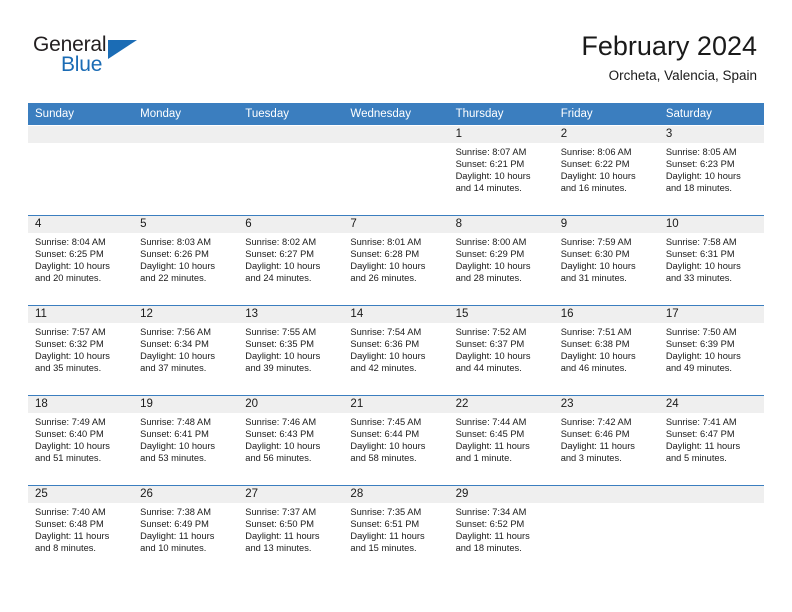 Image resolution: width=792 pixels, height=612 pixels. I want to click on daylight-text: Daylight: 11 hours and 1 minute., so click(492, 452).